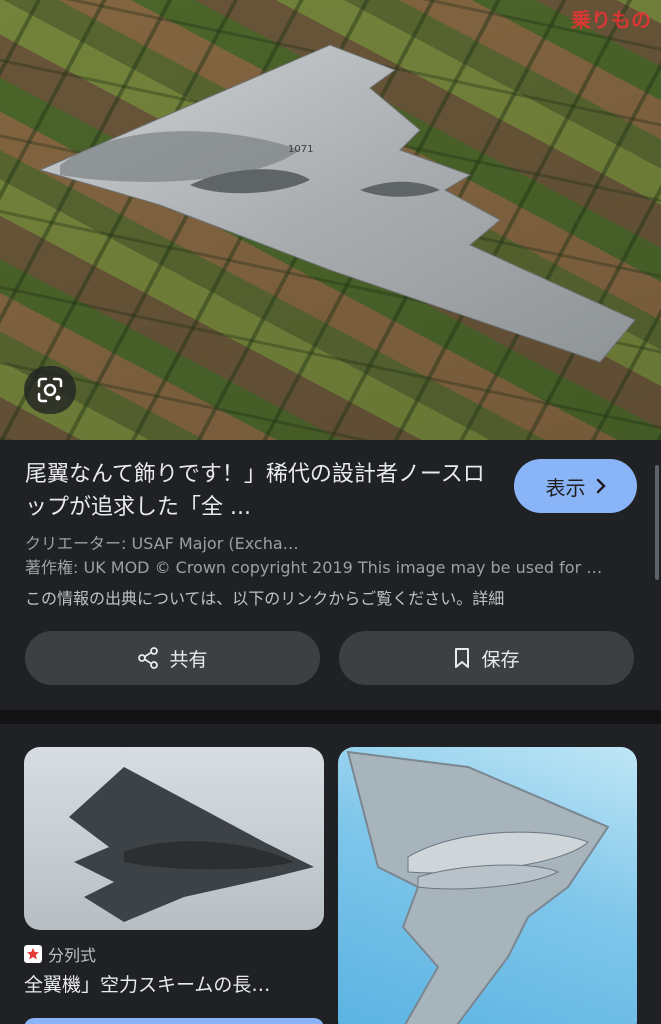 This screenshot has width=661, height=1024. Describe the element at coordinates (611, 20) in the screenshot. I see `site-watermark-logo: 乗りもの` at that location.